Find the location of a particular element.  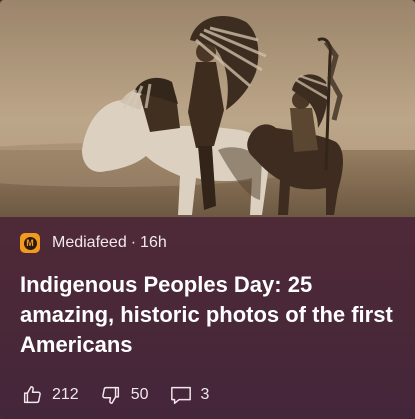

thumbs-up-icon is located at coordinates (32, 395).